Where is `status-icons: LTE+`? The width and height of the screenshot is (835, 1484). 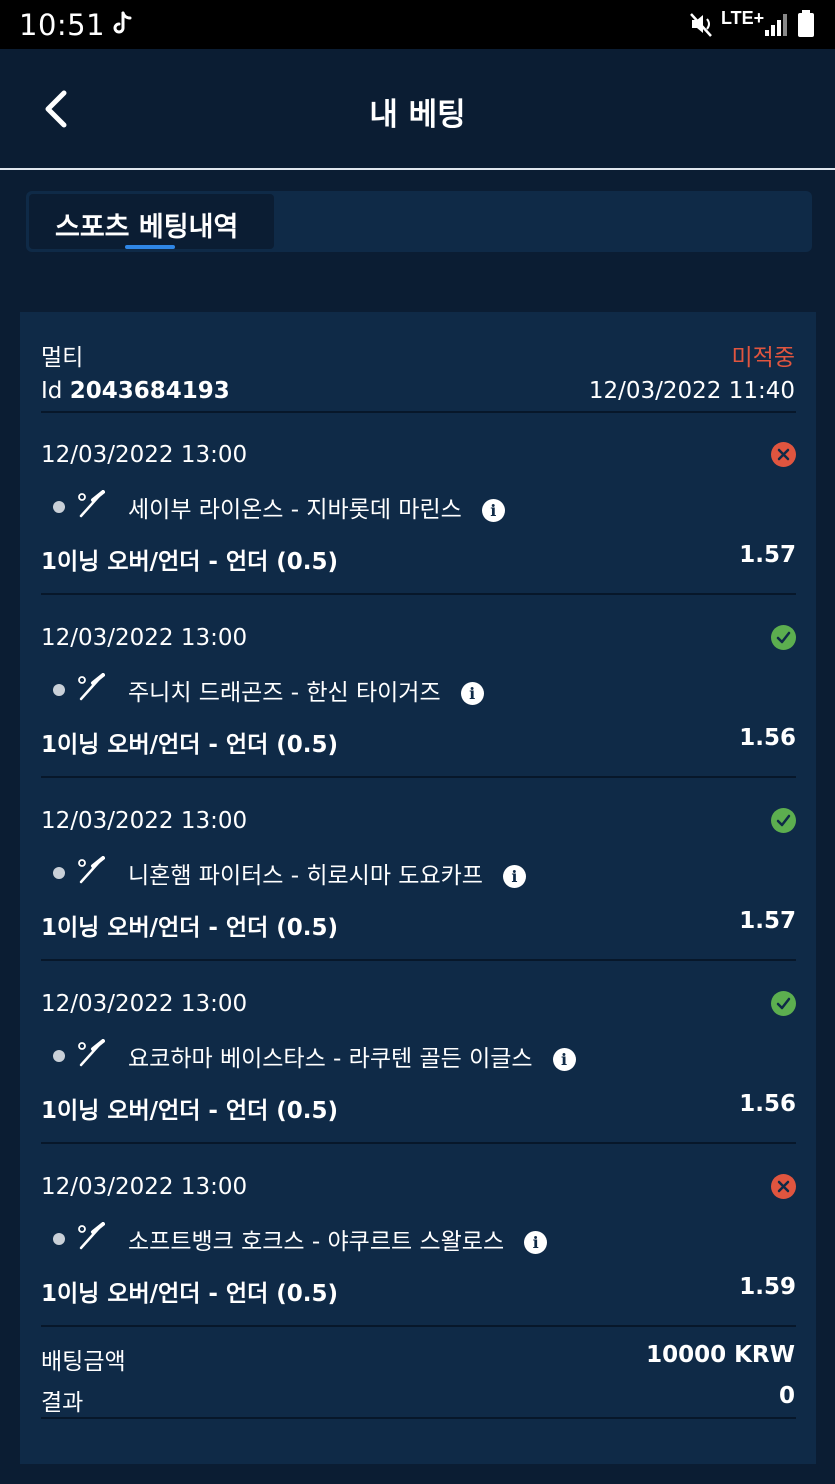 status-icons: LTE+ is located at coordinates (754, 24).